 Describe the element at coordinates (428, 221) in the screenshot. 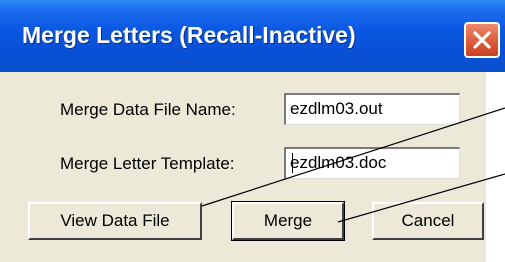

I see `cancel-button: Cancel` at that location.